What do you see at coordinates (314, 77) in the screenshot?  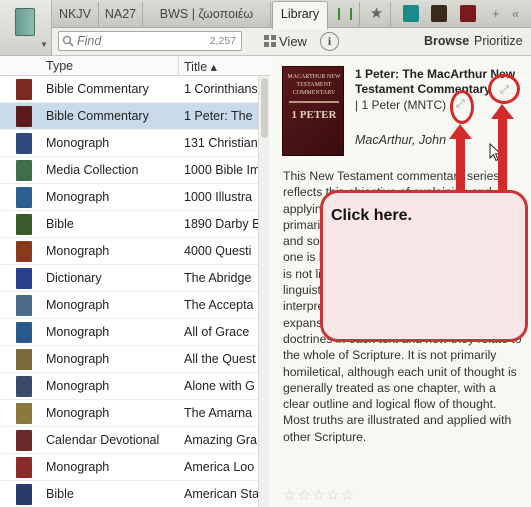 I see `cover-series-line1: MACARTHUR NEW` at bounding box center [314, 77].